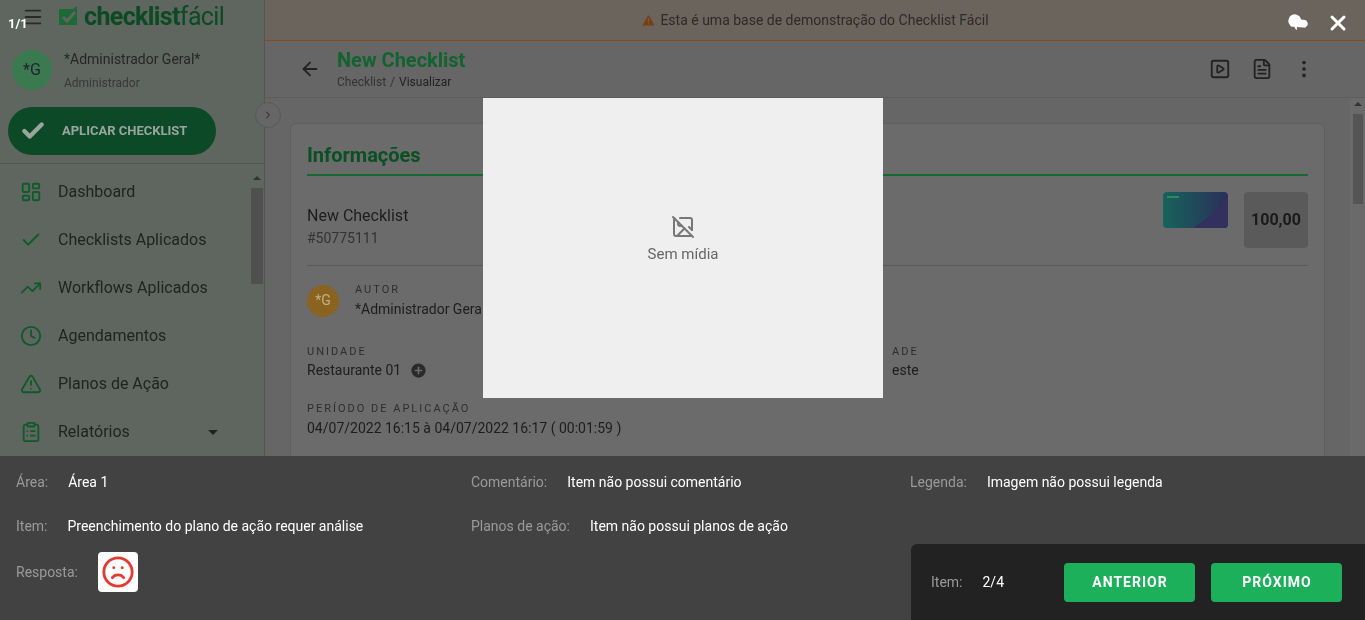 Image resolution: width=1365 pixels, height=620 pixels. I want to click on image-counter: 1/1, so click(18, 24).